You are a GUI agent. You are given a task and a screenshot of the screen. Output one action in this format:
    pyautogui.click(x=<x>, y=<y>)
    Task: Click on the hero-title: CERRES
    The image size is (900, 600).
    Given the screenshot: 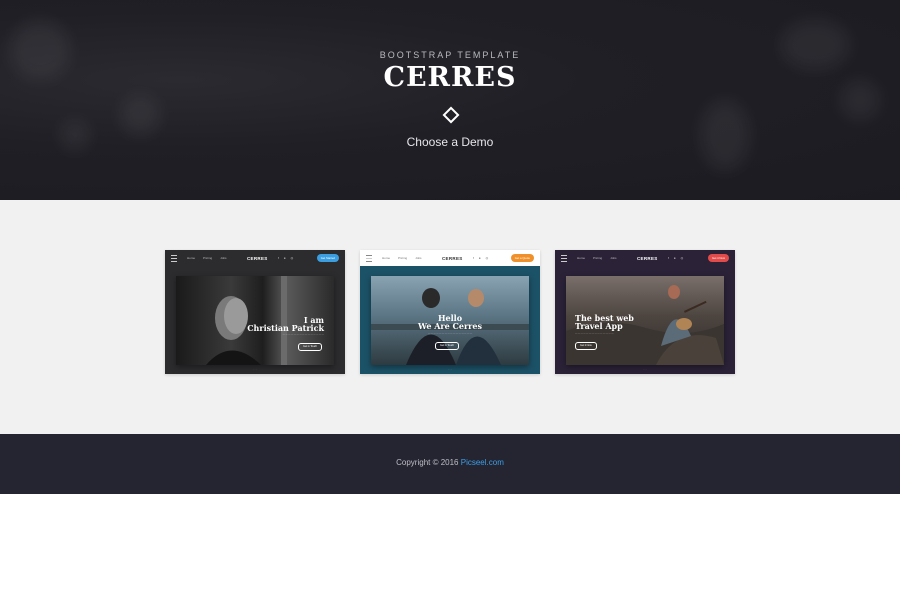 What is the action you would take?
    pyautogui.click(x=450, y=77)
    